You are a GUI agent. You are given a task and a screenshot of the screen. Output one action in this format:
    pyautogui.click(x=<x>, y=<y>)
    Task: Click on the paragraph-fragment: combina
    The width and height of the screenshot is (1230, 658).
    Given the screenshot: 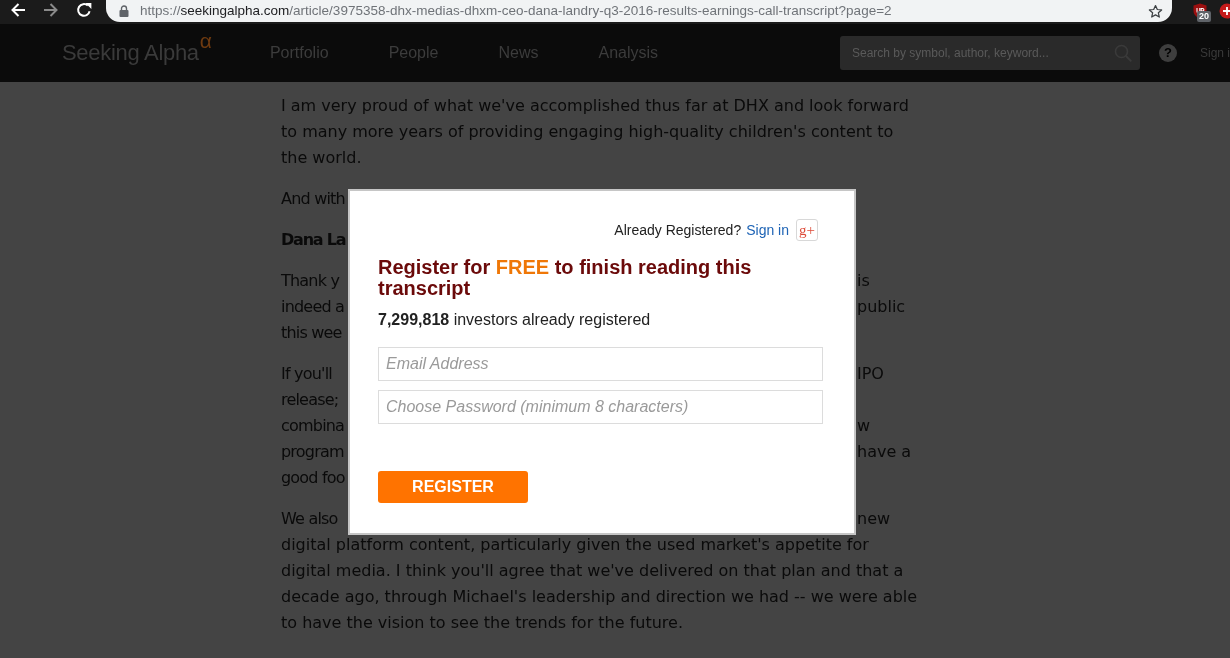 What is the action you would take?
    pyautogui.click(x=313, y=426)
    